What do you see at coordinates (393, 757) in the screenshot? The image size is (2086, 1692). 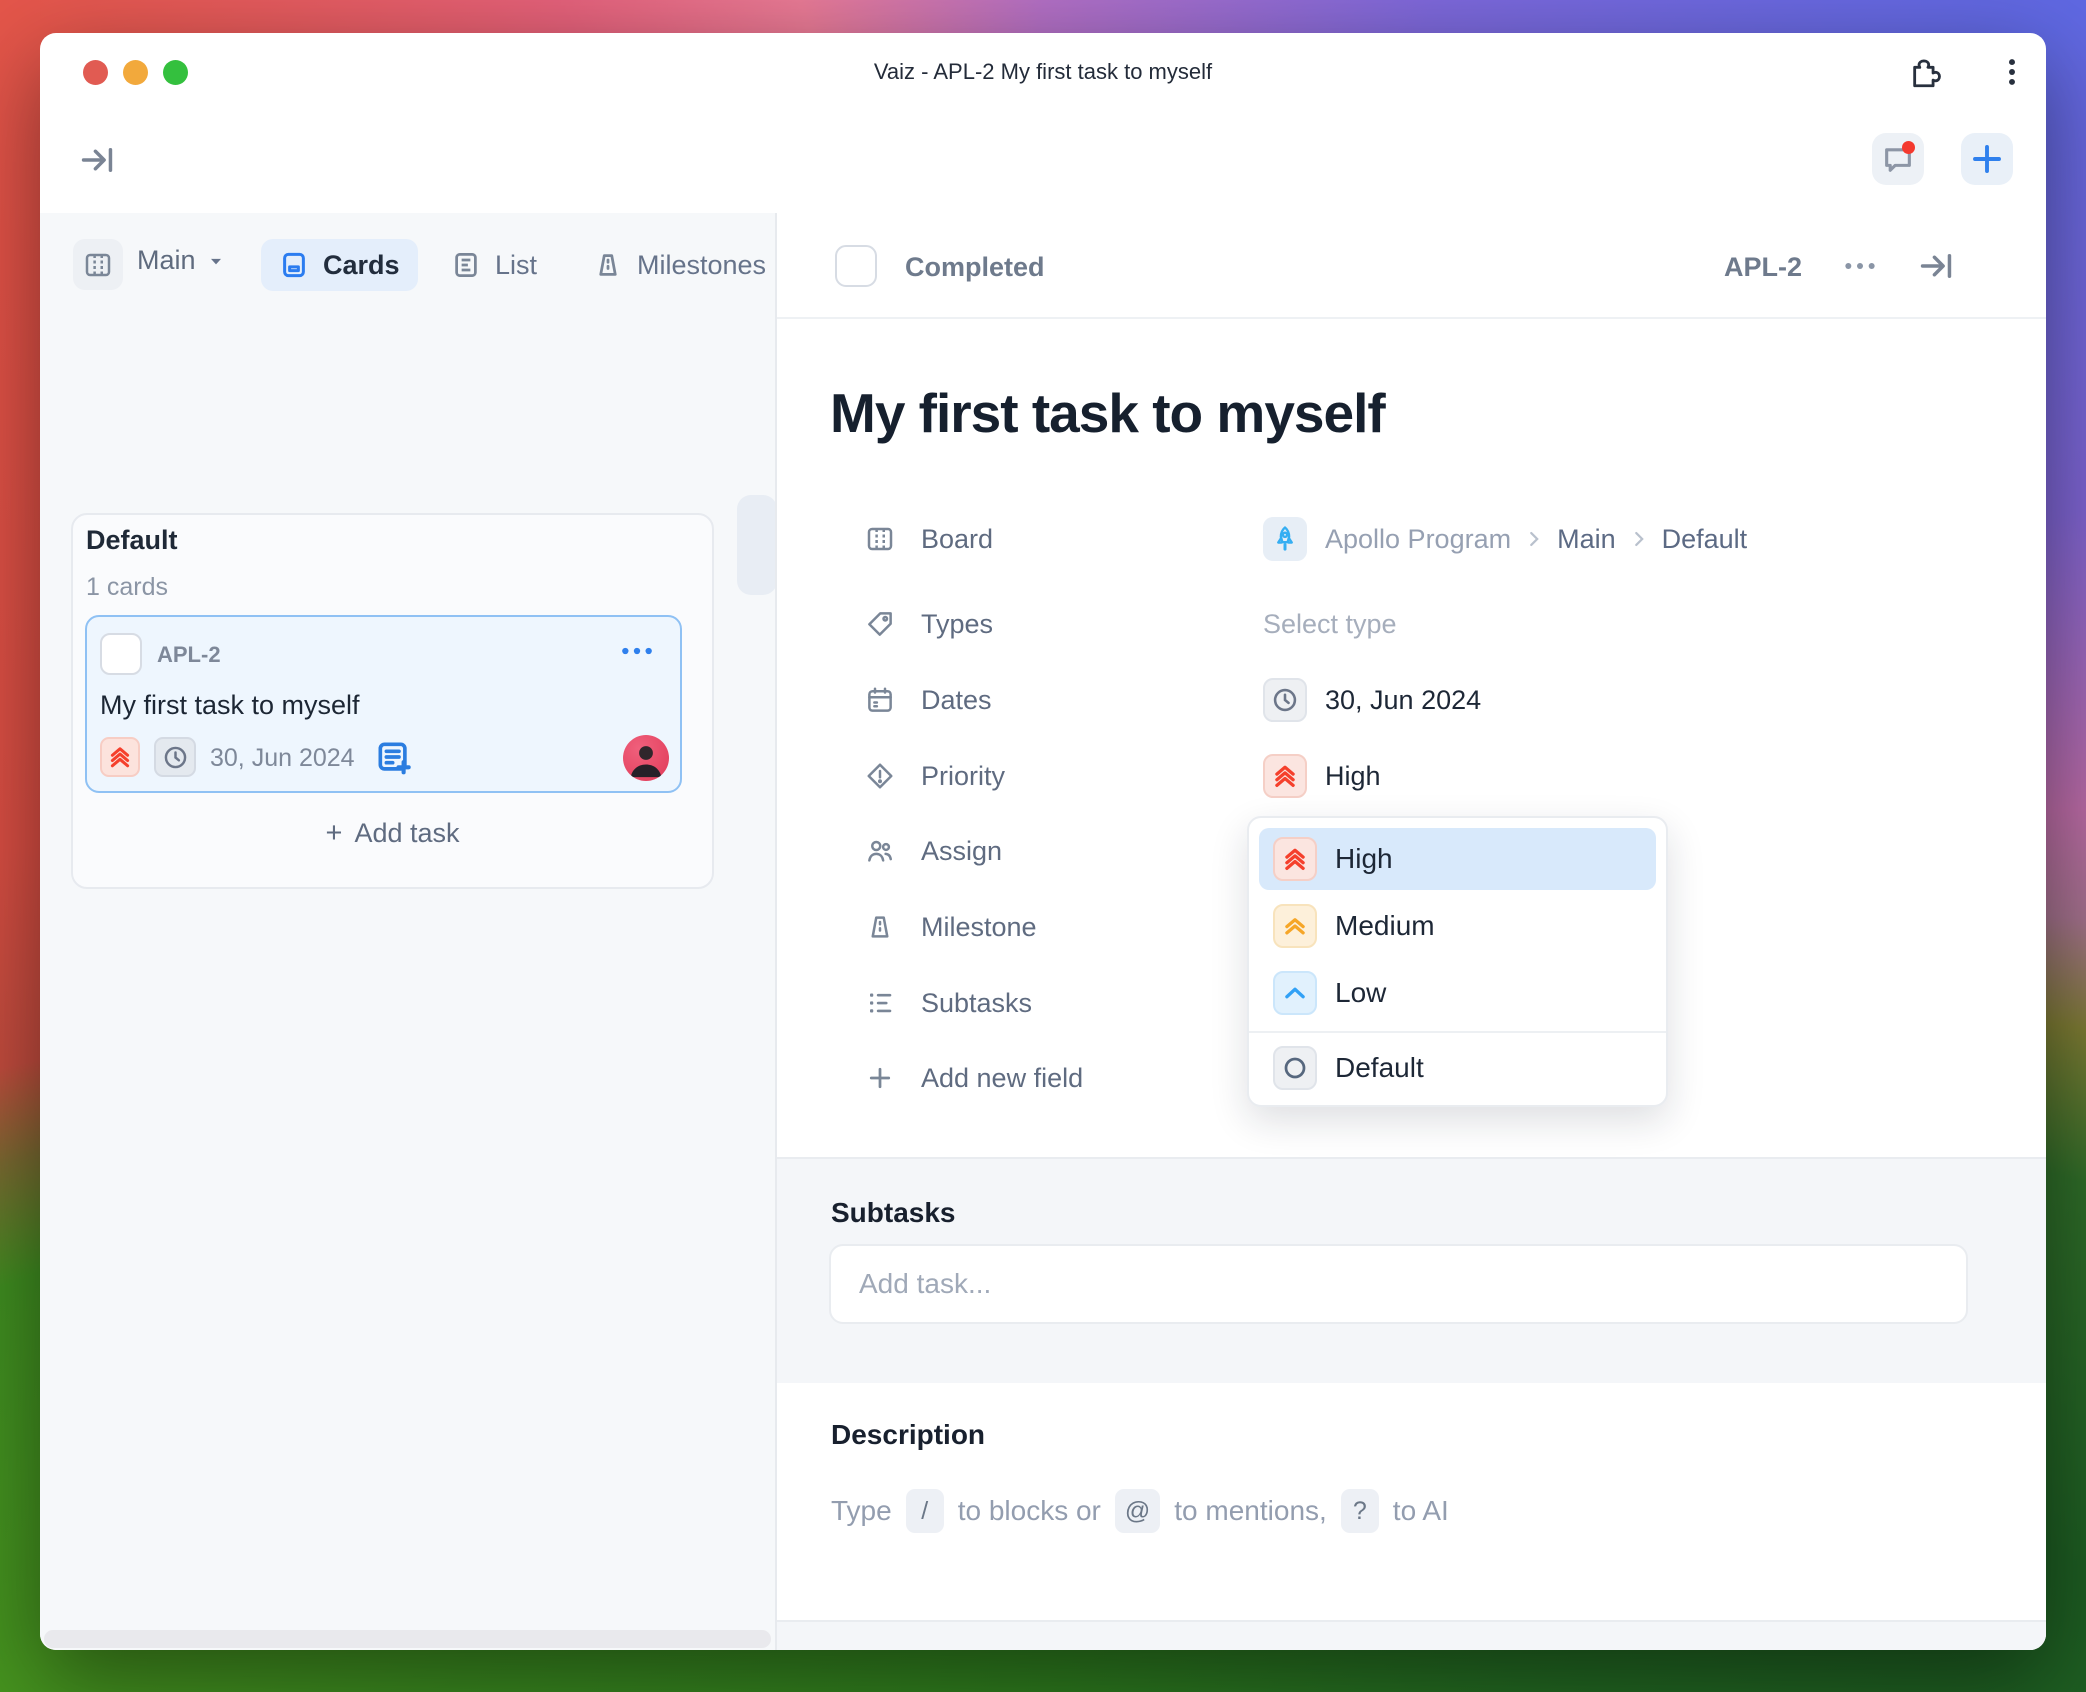 I see `card-description-add-icon` at bounding box center [393, 757].